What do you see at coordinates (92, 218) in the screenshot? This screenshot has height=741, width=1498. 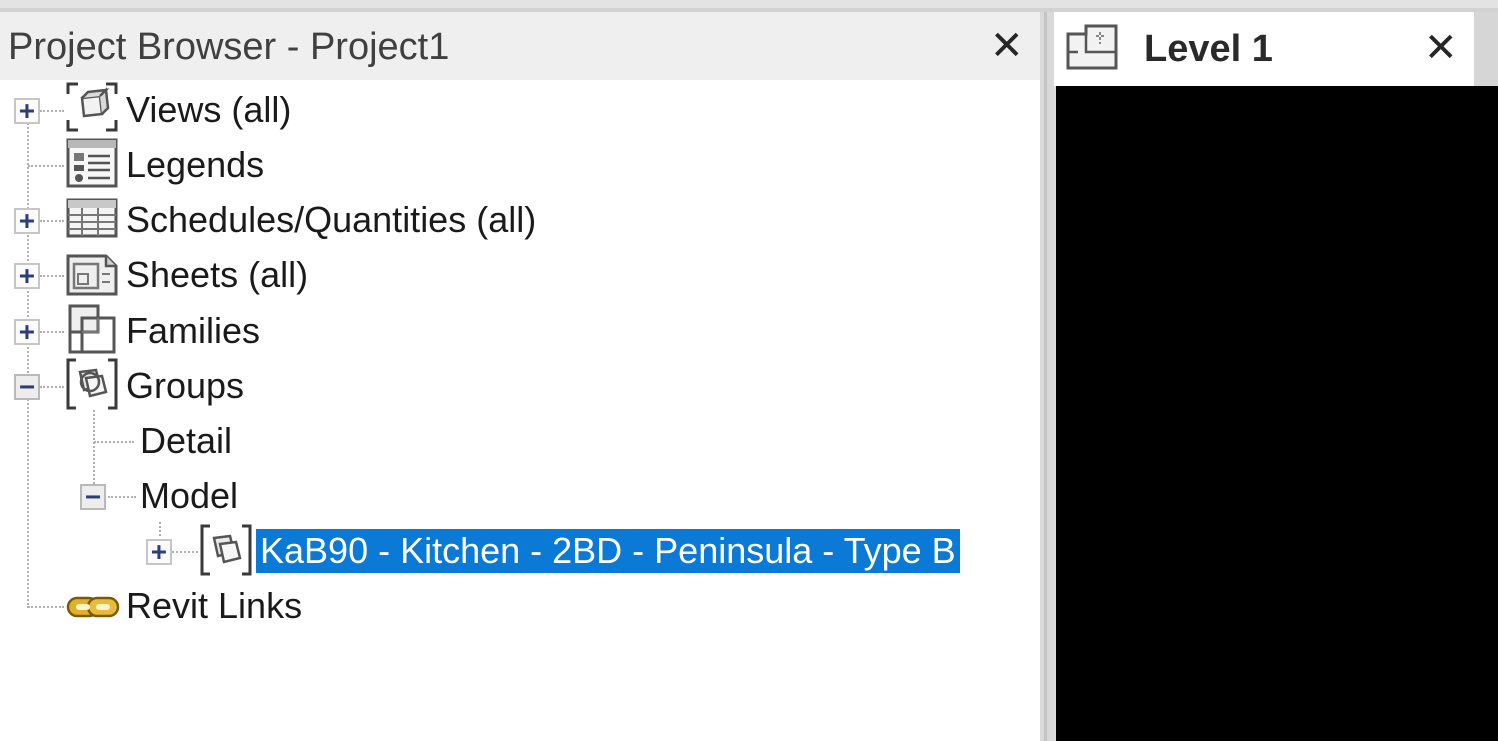 I see `schedule-icon` at bounding box center [92, 218].